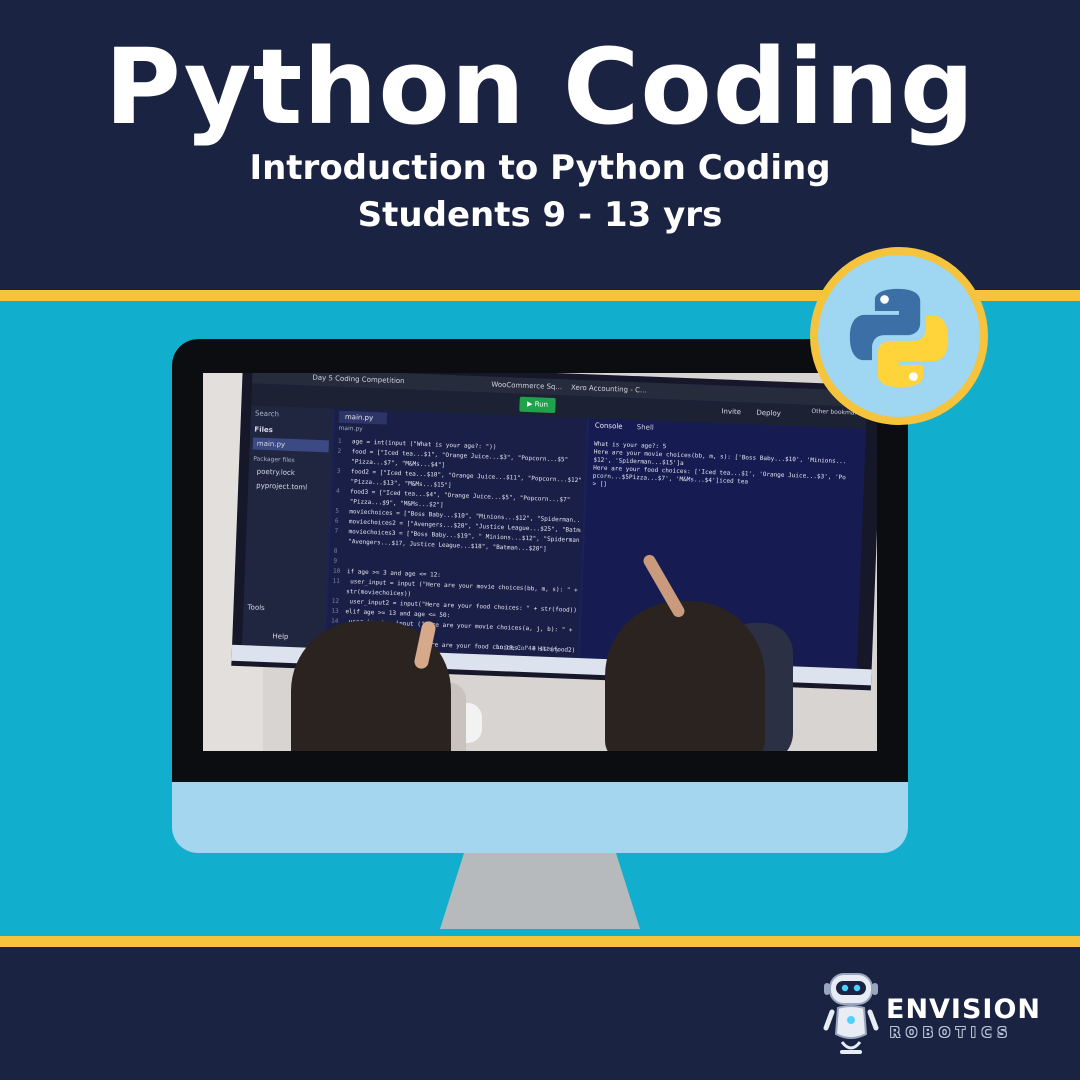 The width and height of the screenshot is (1080, 1080). I want to click on line-number: 4, so click(337, 491).